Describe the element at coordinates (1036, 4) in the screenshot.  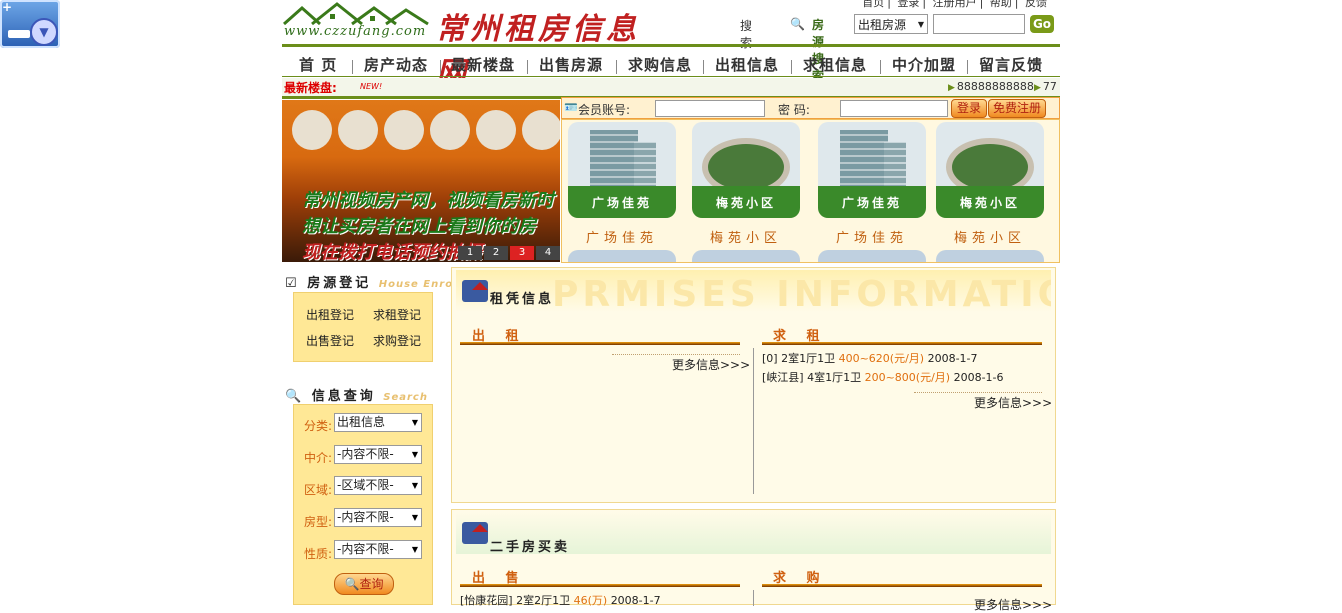
I see `top-link-feedback: 反馈` at that location.